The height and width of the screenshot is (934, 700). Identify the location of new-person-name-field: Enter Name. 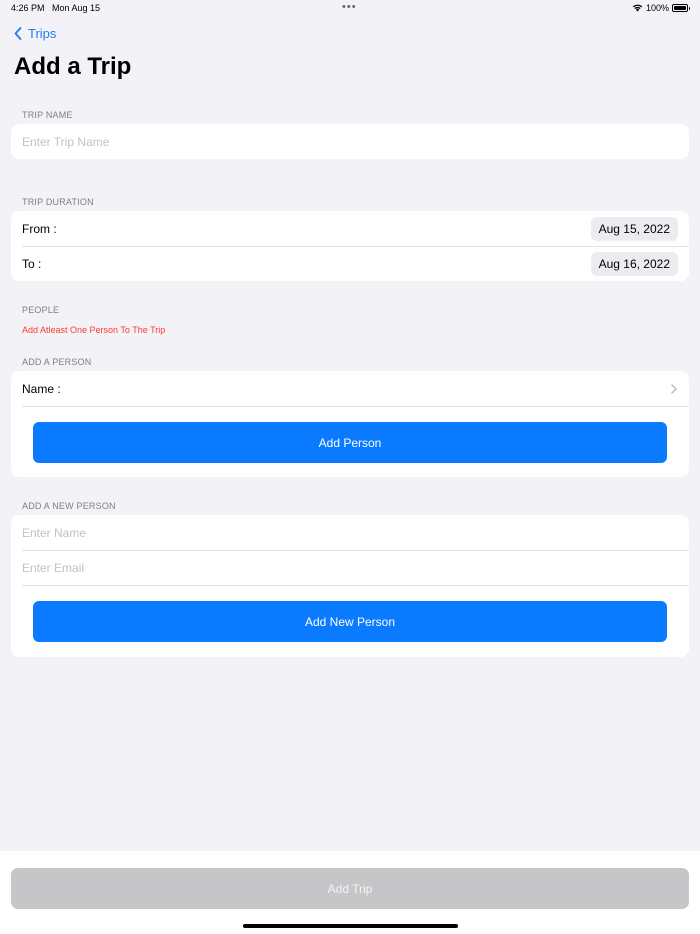
(355, 532).